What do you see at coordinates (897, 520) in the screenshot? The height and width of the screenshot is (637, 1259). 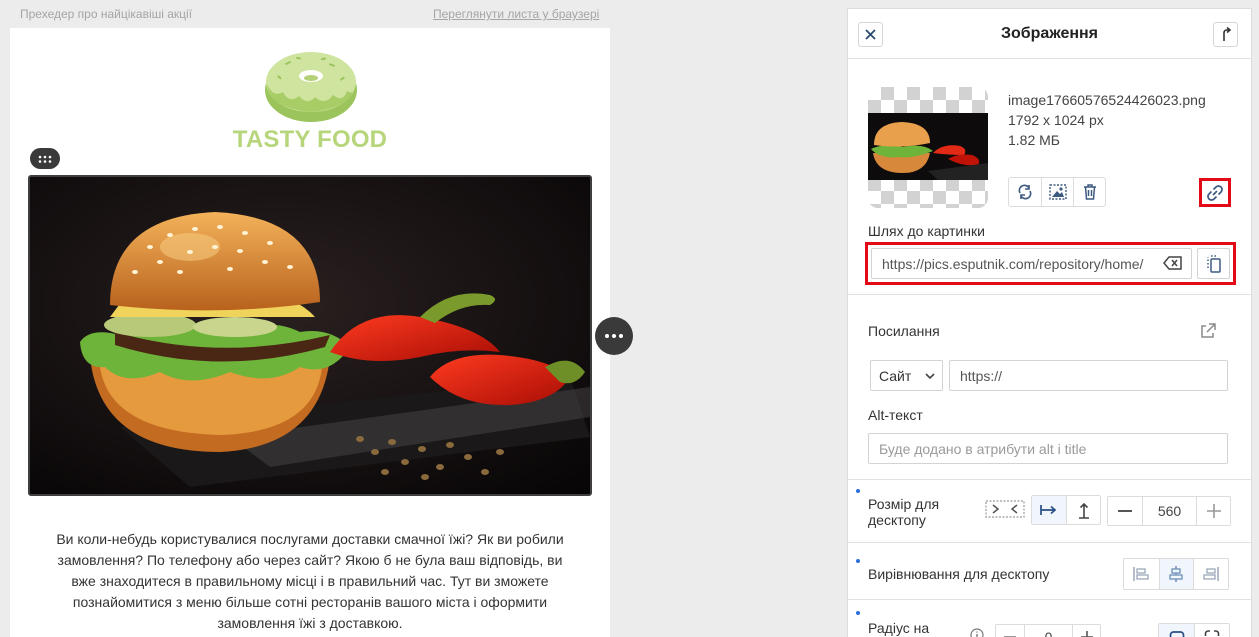 I see `size-label-line2: десктопу` at bounding box center [897, 520].